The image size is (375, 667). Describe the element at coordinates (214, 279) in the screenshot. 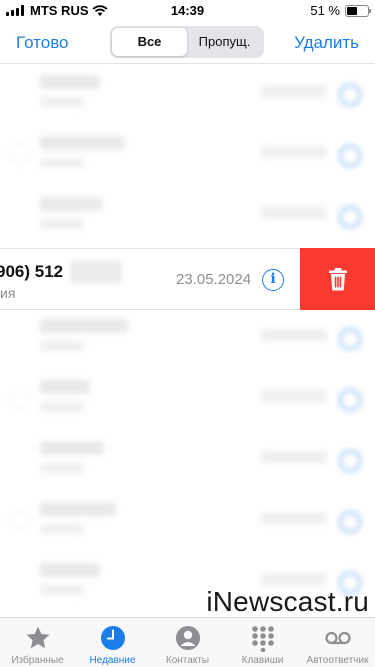

I see `call-date: 23.05.2024` at that location.